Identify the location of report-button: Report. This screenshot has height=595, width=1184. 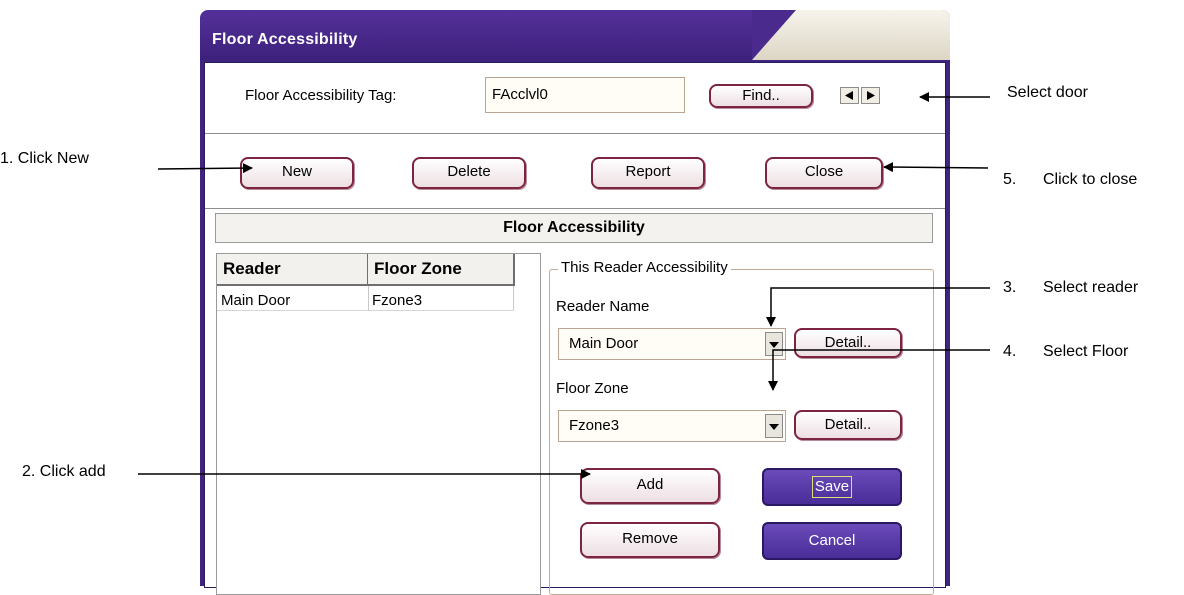
(648, 173).